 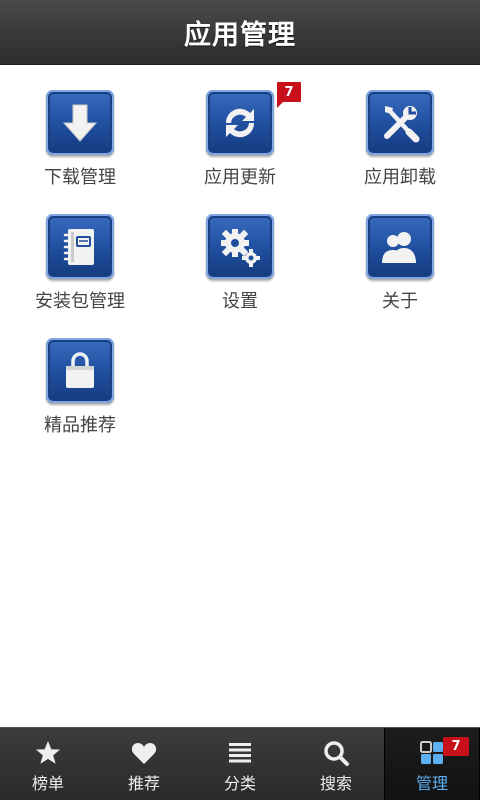 I want to click on update-count-badge: 7, so click(x=289, y=95).